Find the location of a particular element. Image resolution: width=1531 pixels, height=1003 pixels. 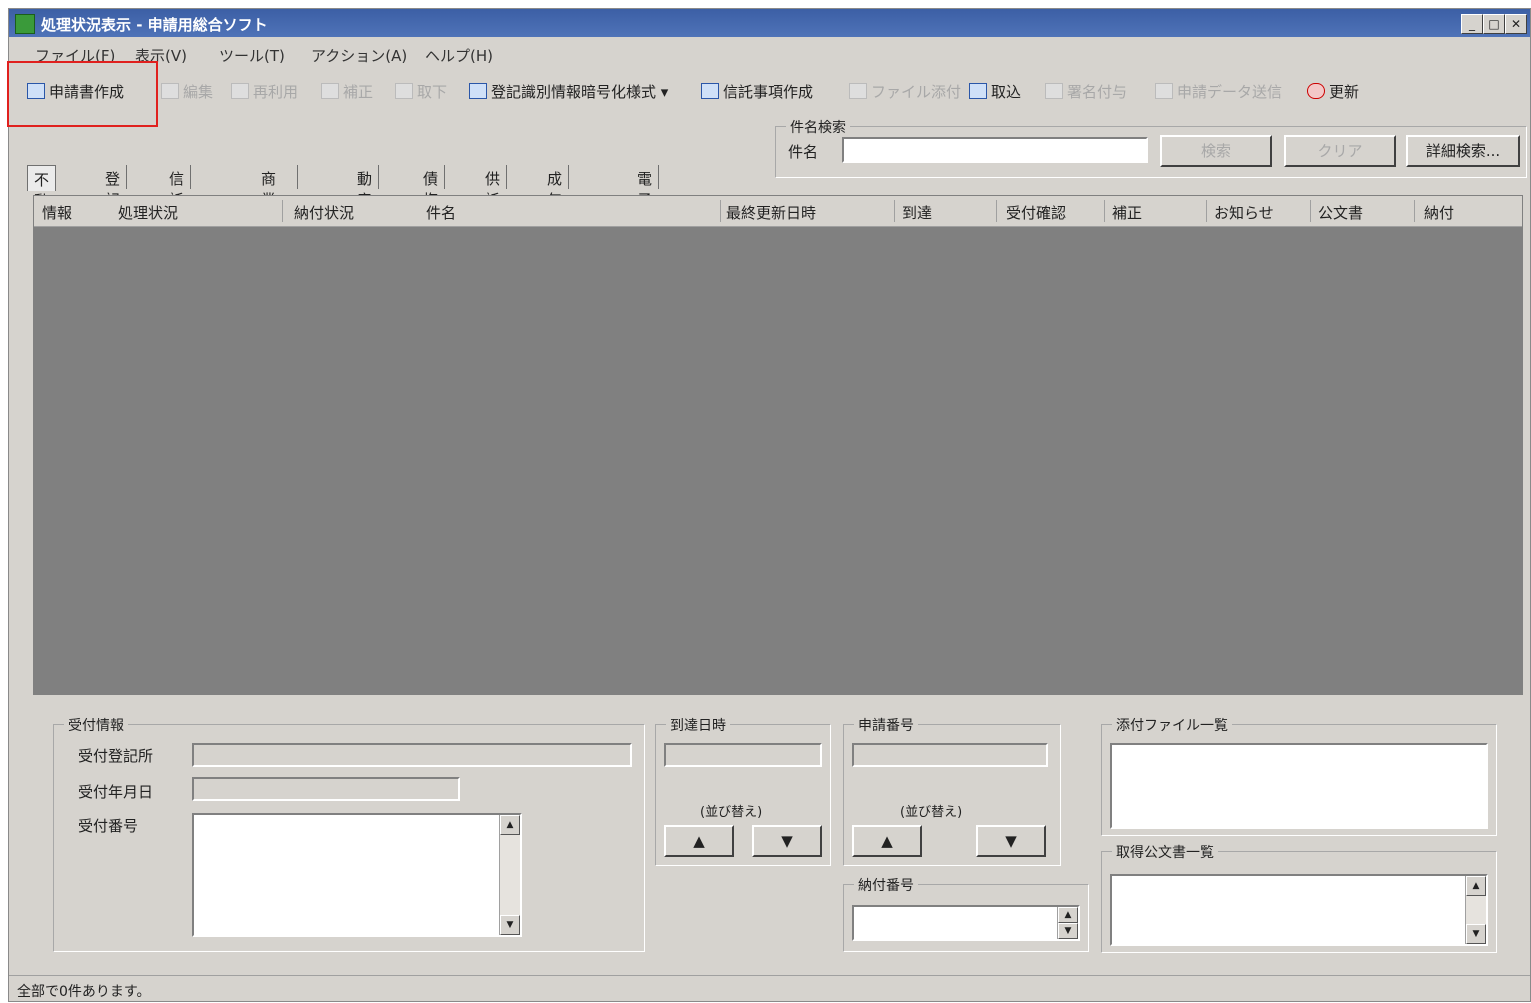

receipt-date-field is located at coordinates (326, 789).